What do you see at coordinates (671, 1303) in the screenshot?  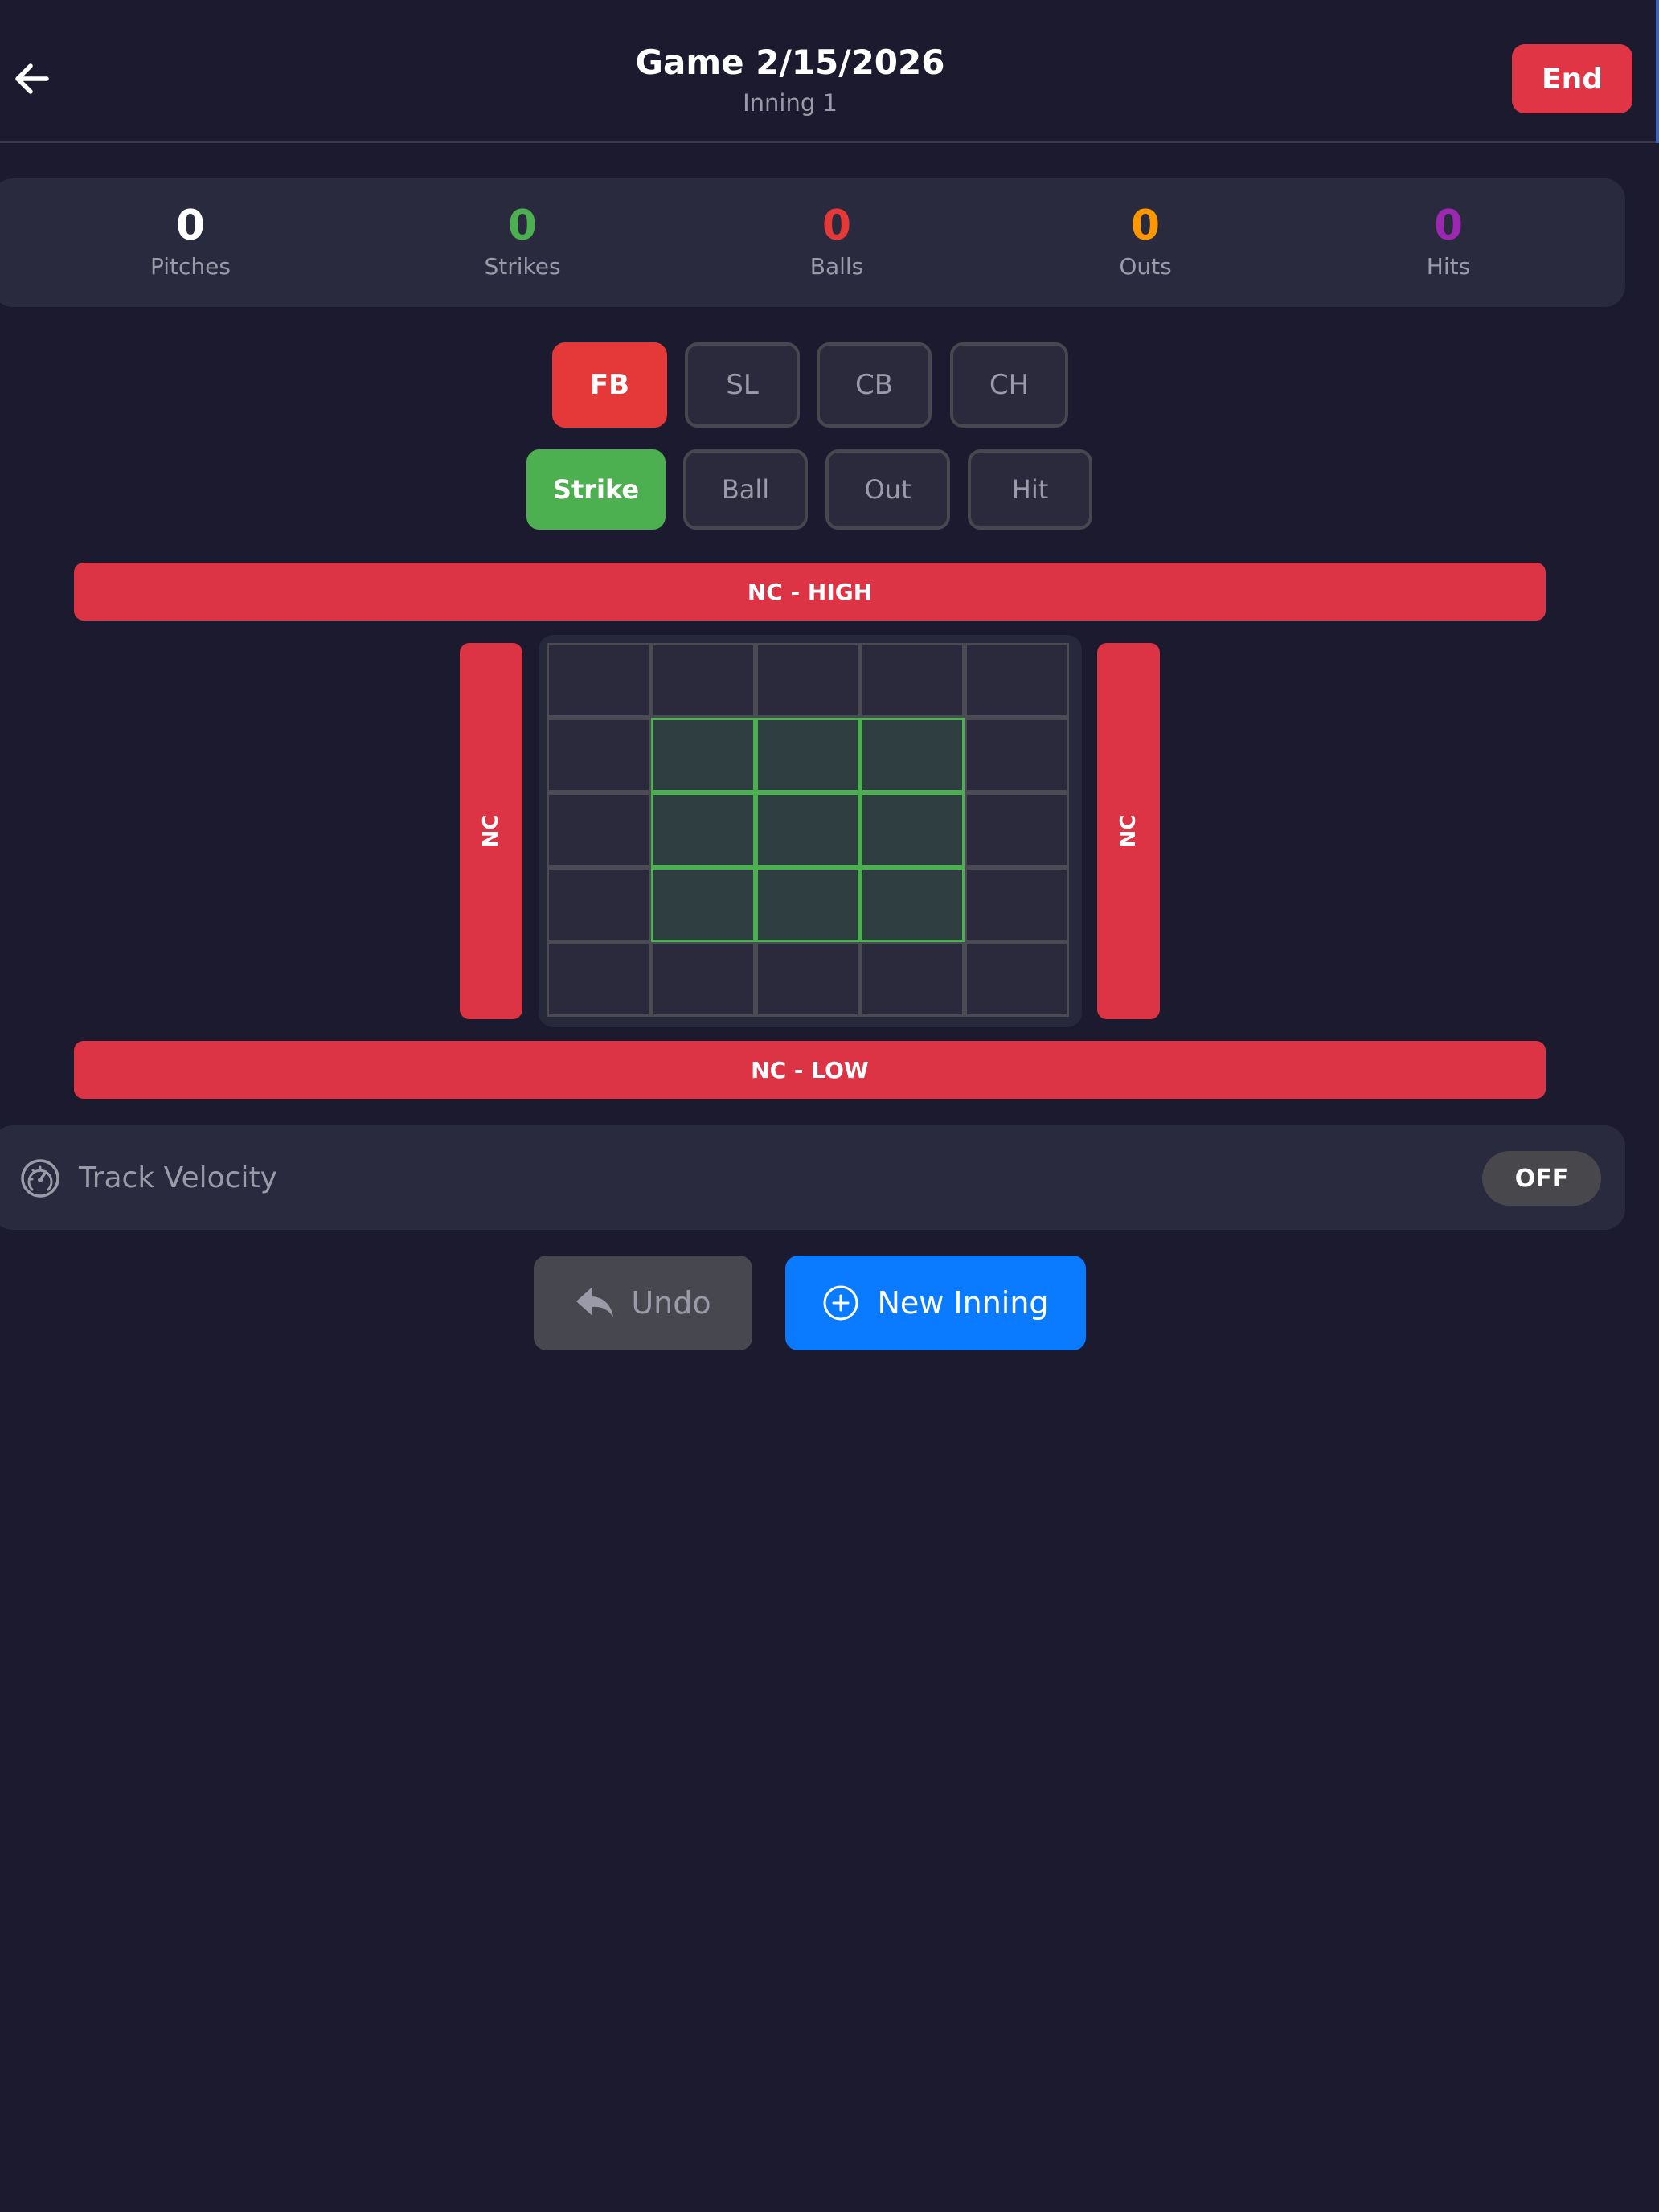 I see `undo-label: Undo` at bounding box center [671, 1303].